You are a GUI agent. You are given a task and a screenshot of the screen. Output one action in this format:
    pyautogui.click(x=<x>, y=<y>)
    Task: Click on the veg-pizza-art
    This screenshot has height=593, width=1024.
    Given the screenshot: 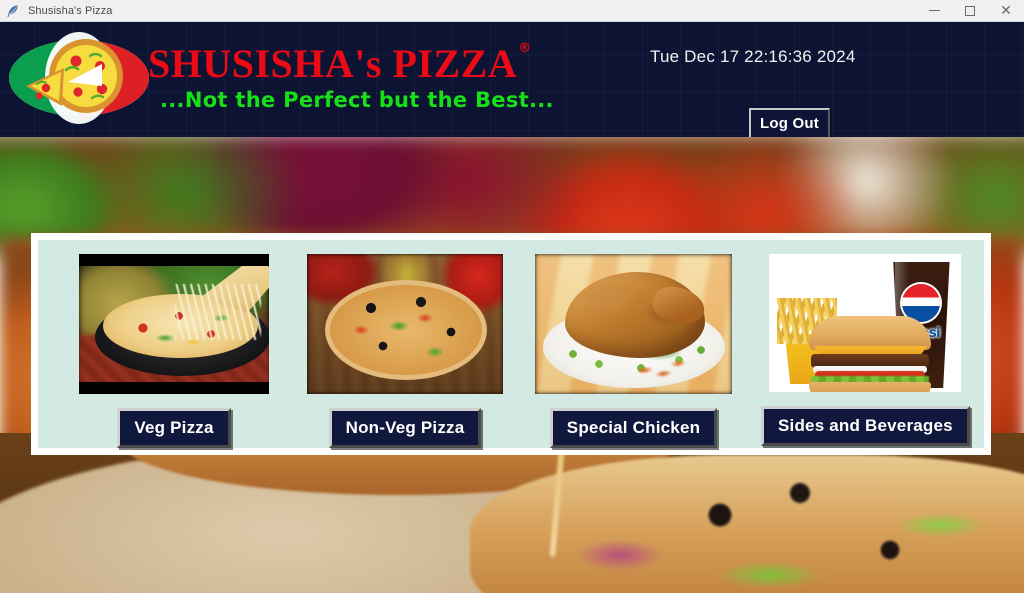 What is the action you would take?
    pyautogui.click(x=174, y=324)
    